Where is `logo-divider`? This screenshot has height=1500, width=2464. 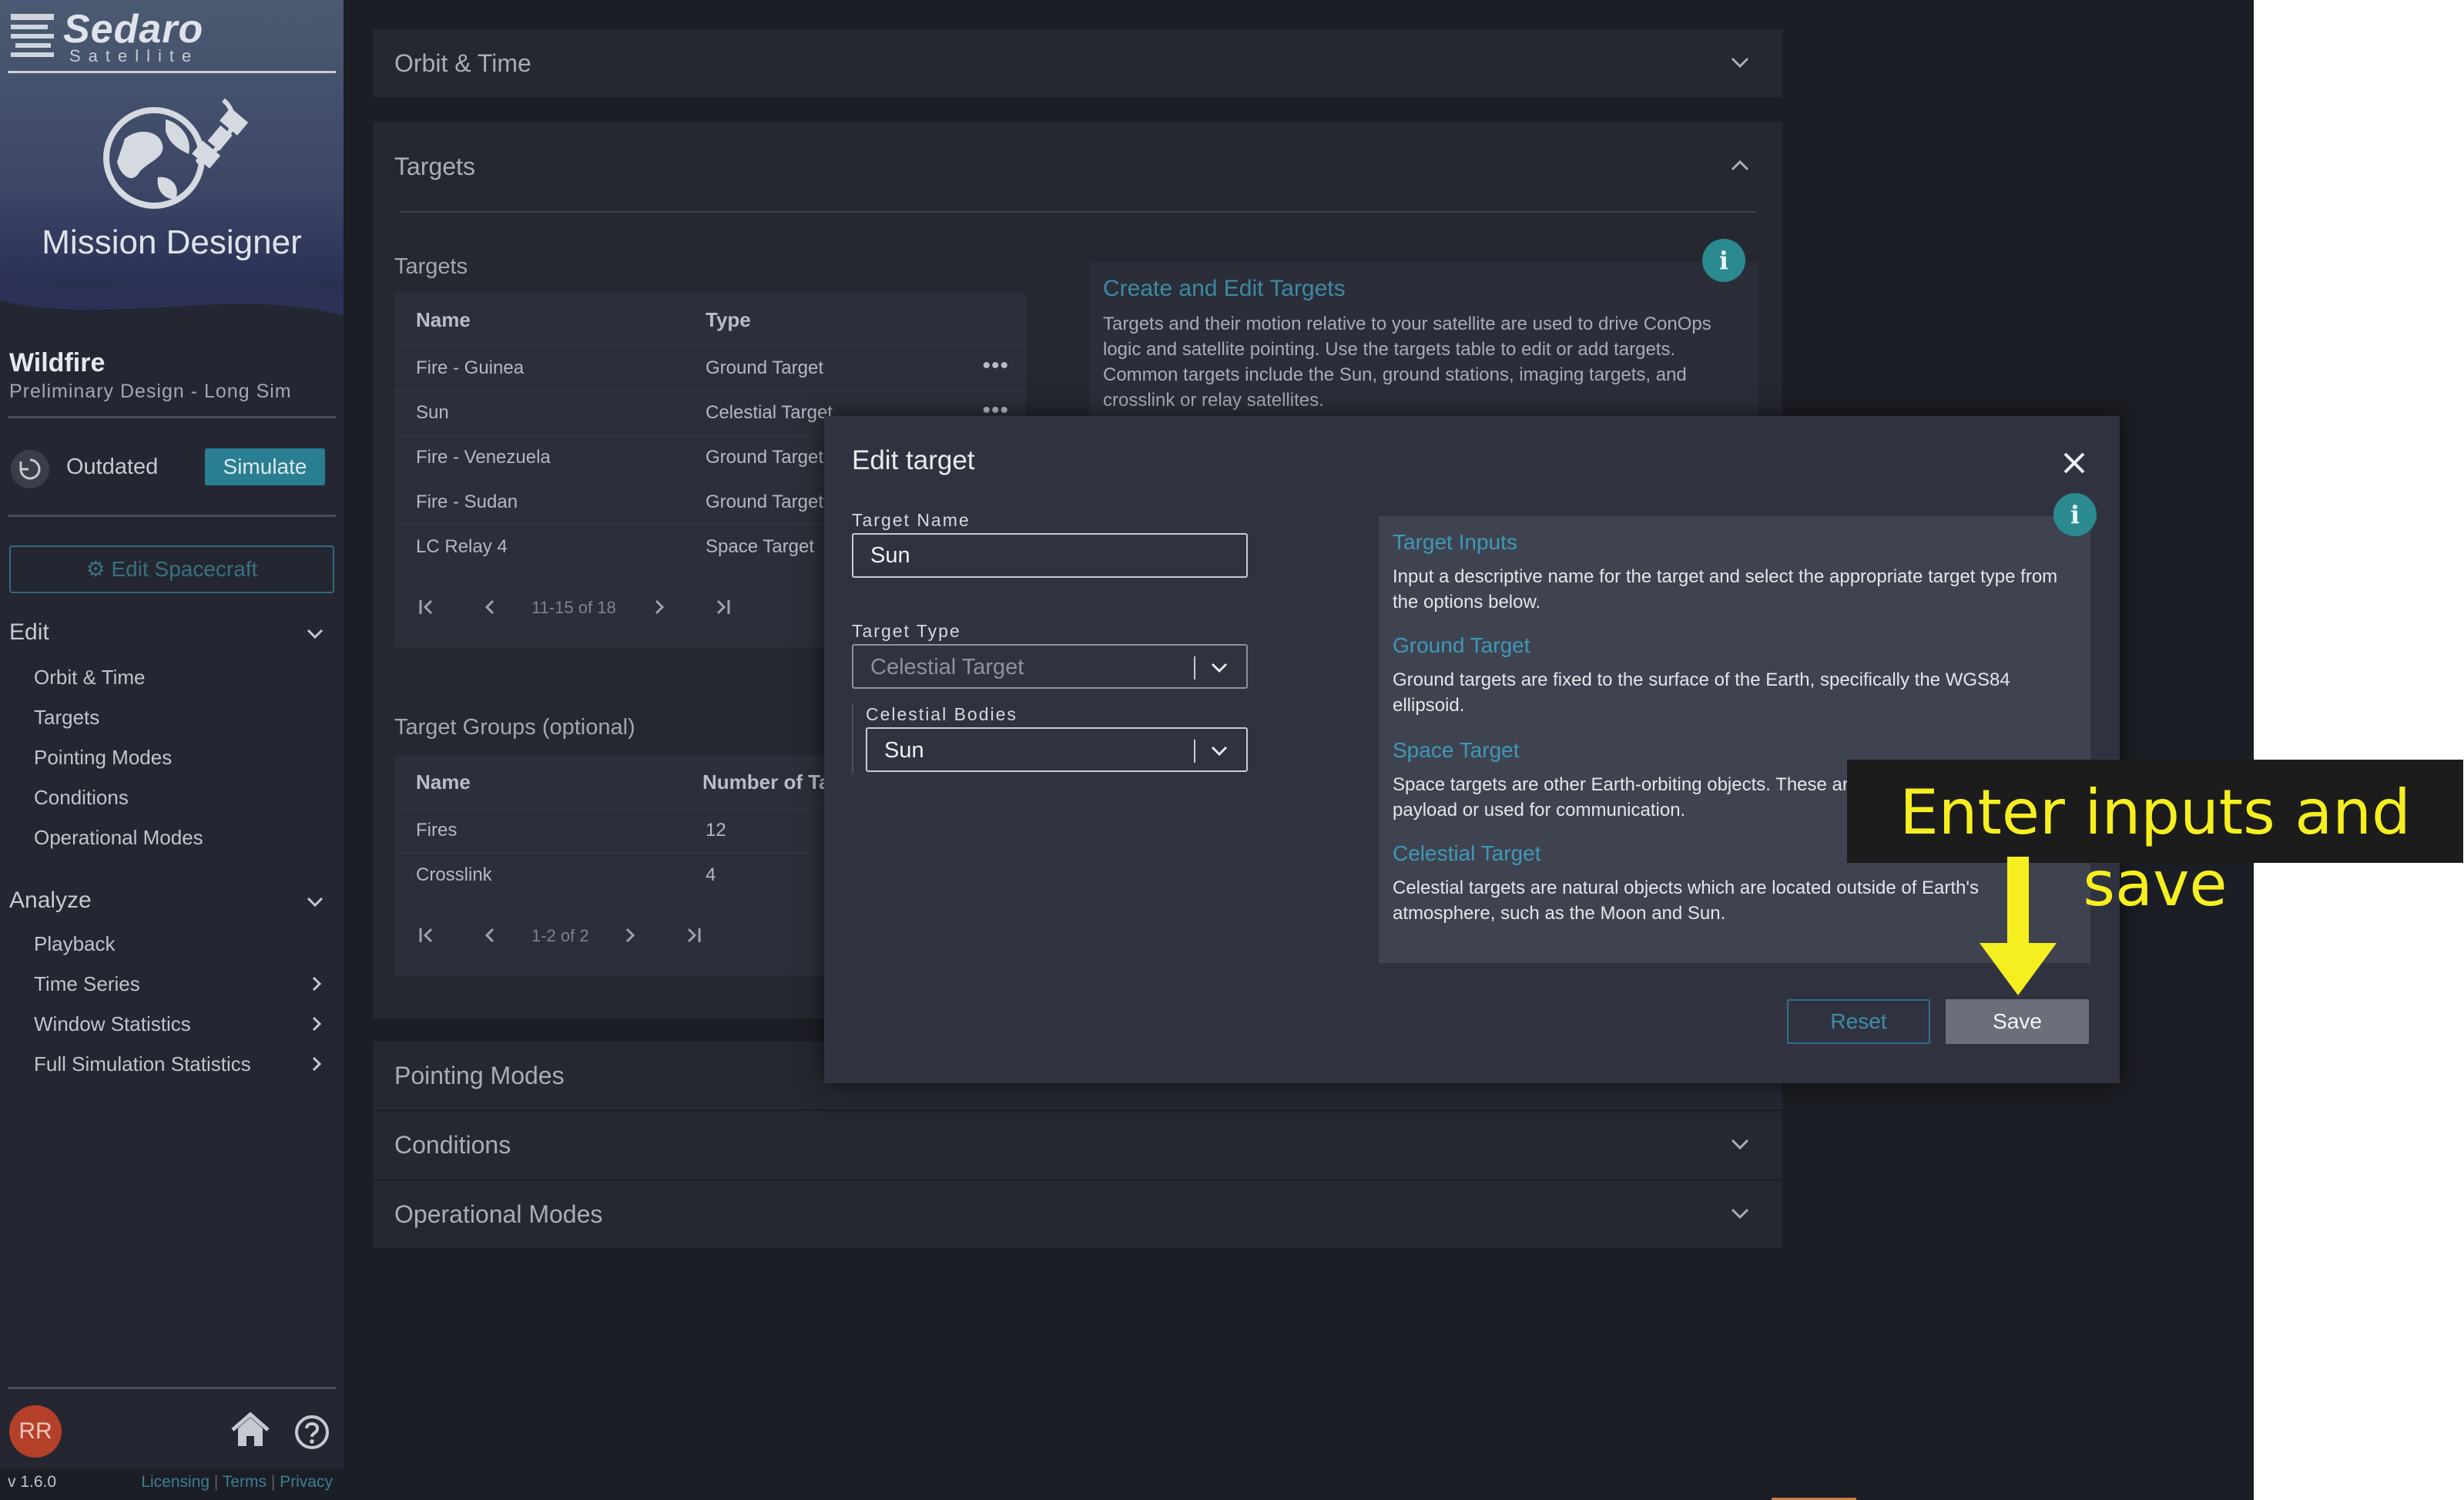 logo-divider is located at coordinates (172, 72).